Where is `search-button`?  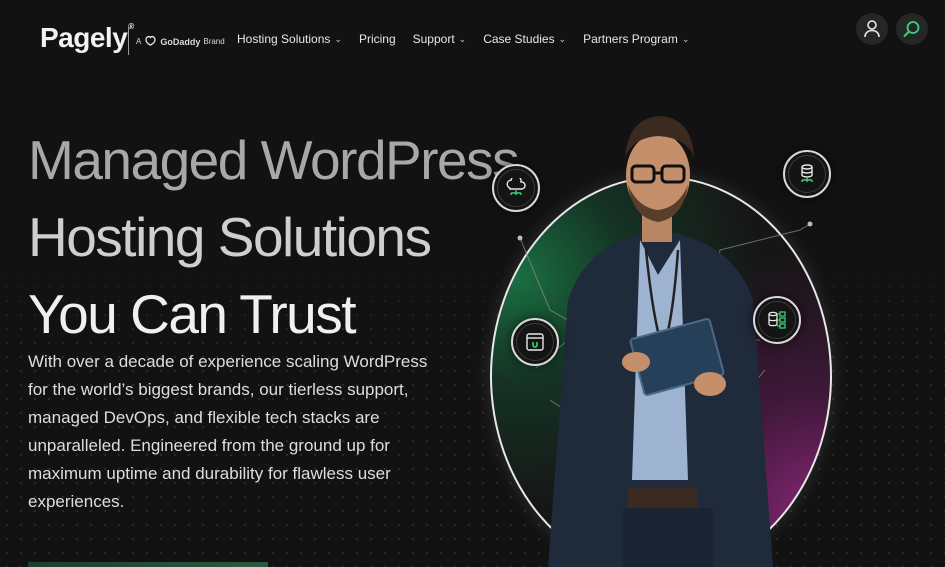 search-button is located at coordinates (912, 29).